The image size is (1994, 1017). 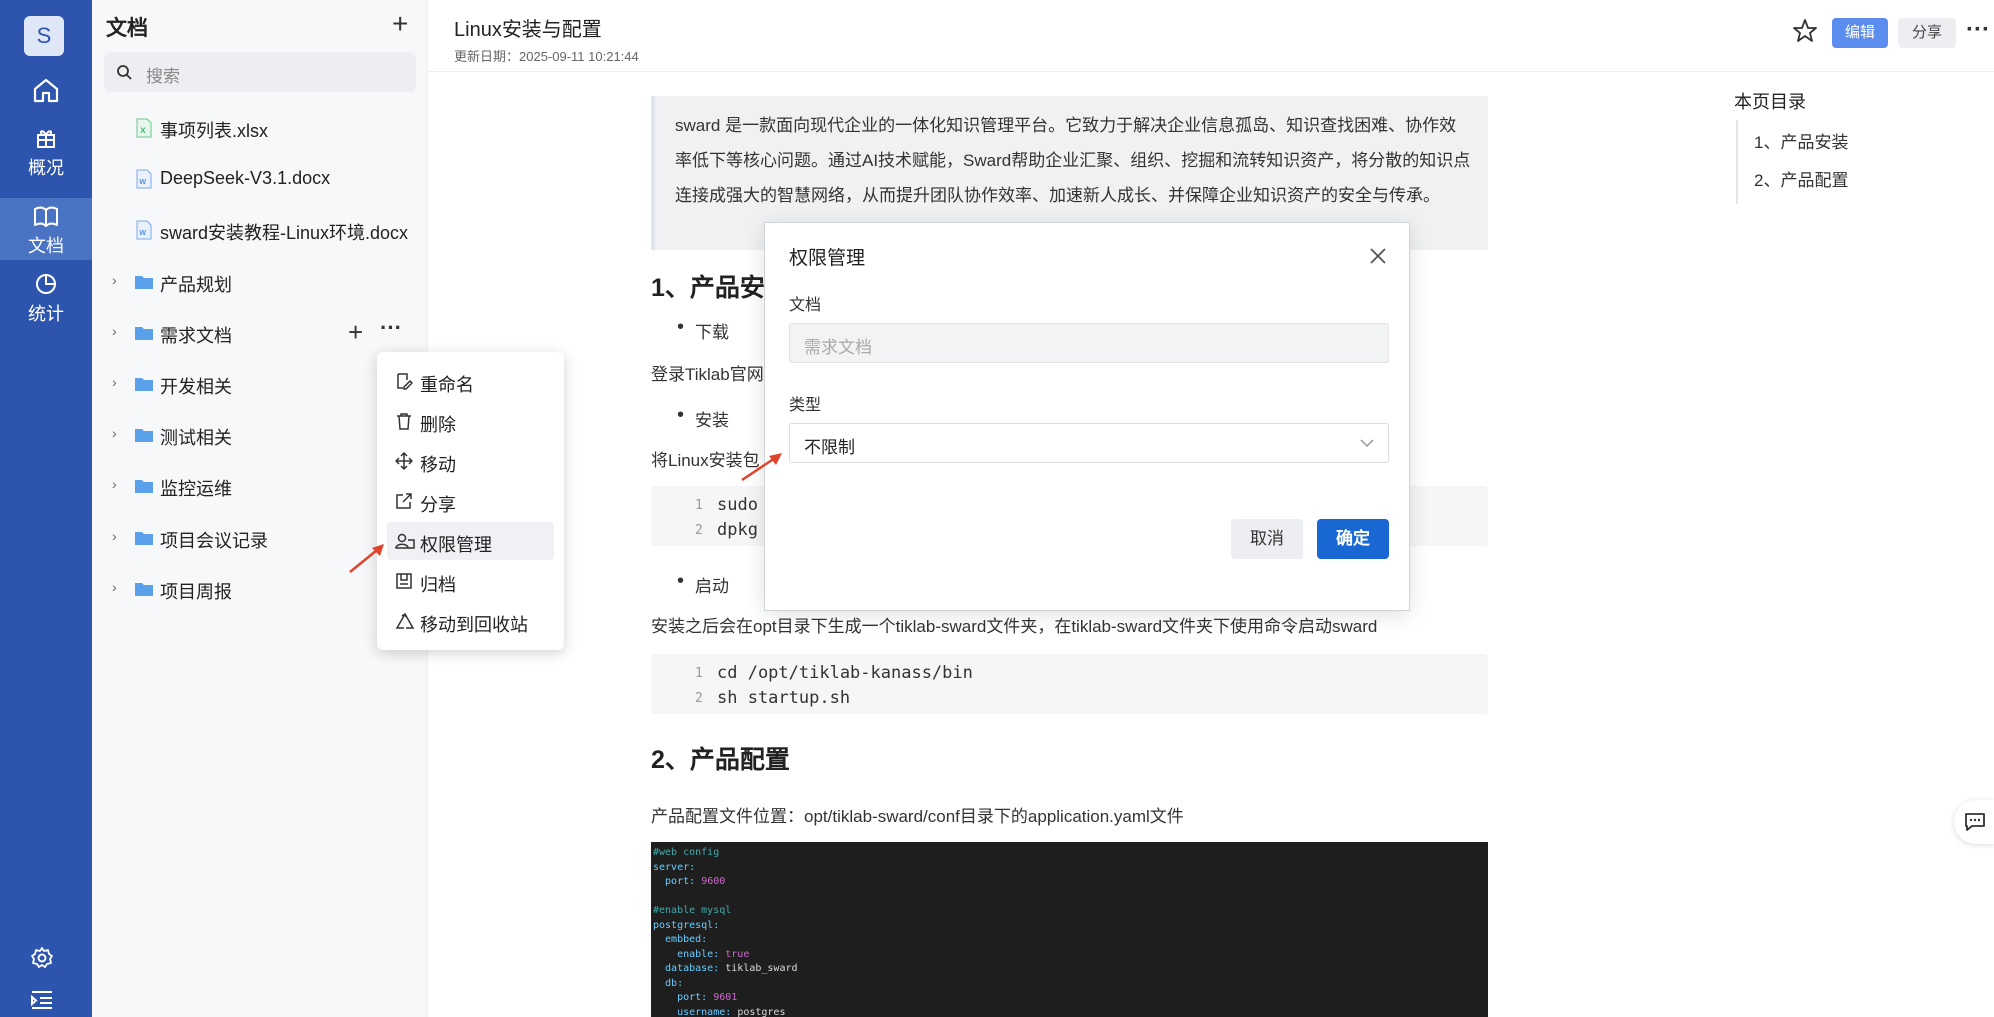 I want to click on type-select-value: 不限制, so click(x=829, y=447).